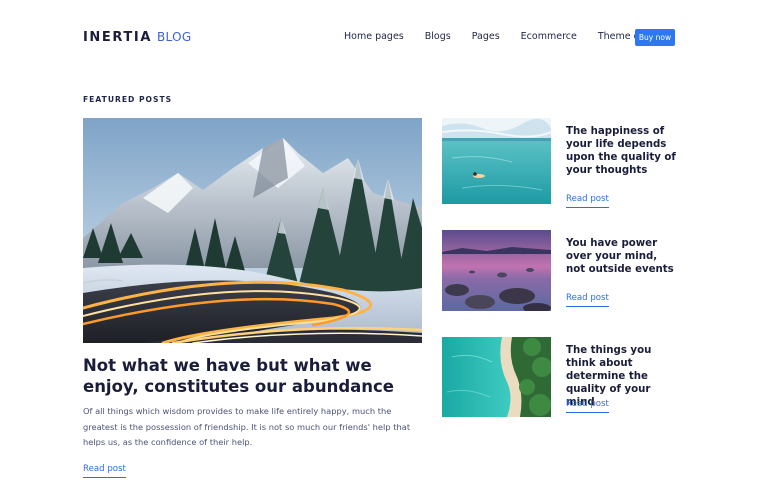 The image size is (759, 495). Describe the element at coordinates (549, 36) in the screenshot. I see `nav-item-ecommerce: Ecommerce` at that location.